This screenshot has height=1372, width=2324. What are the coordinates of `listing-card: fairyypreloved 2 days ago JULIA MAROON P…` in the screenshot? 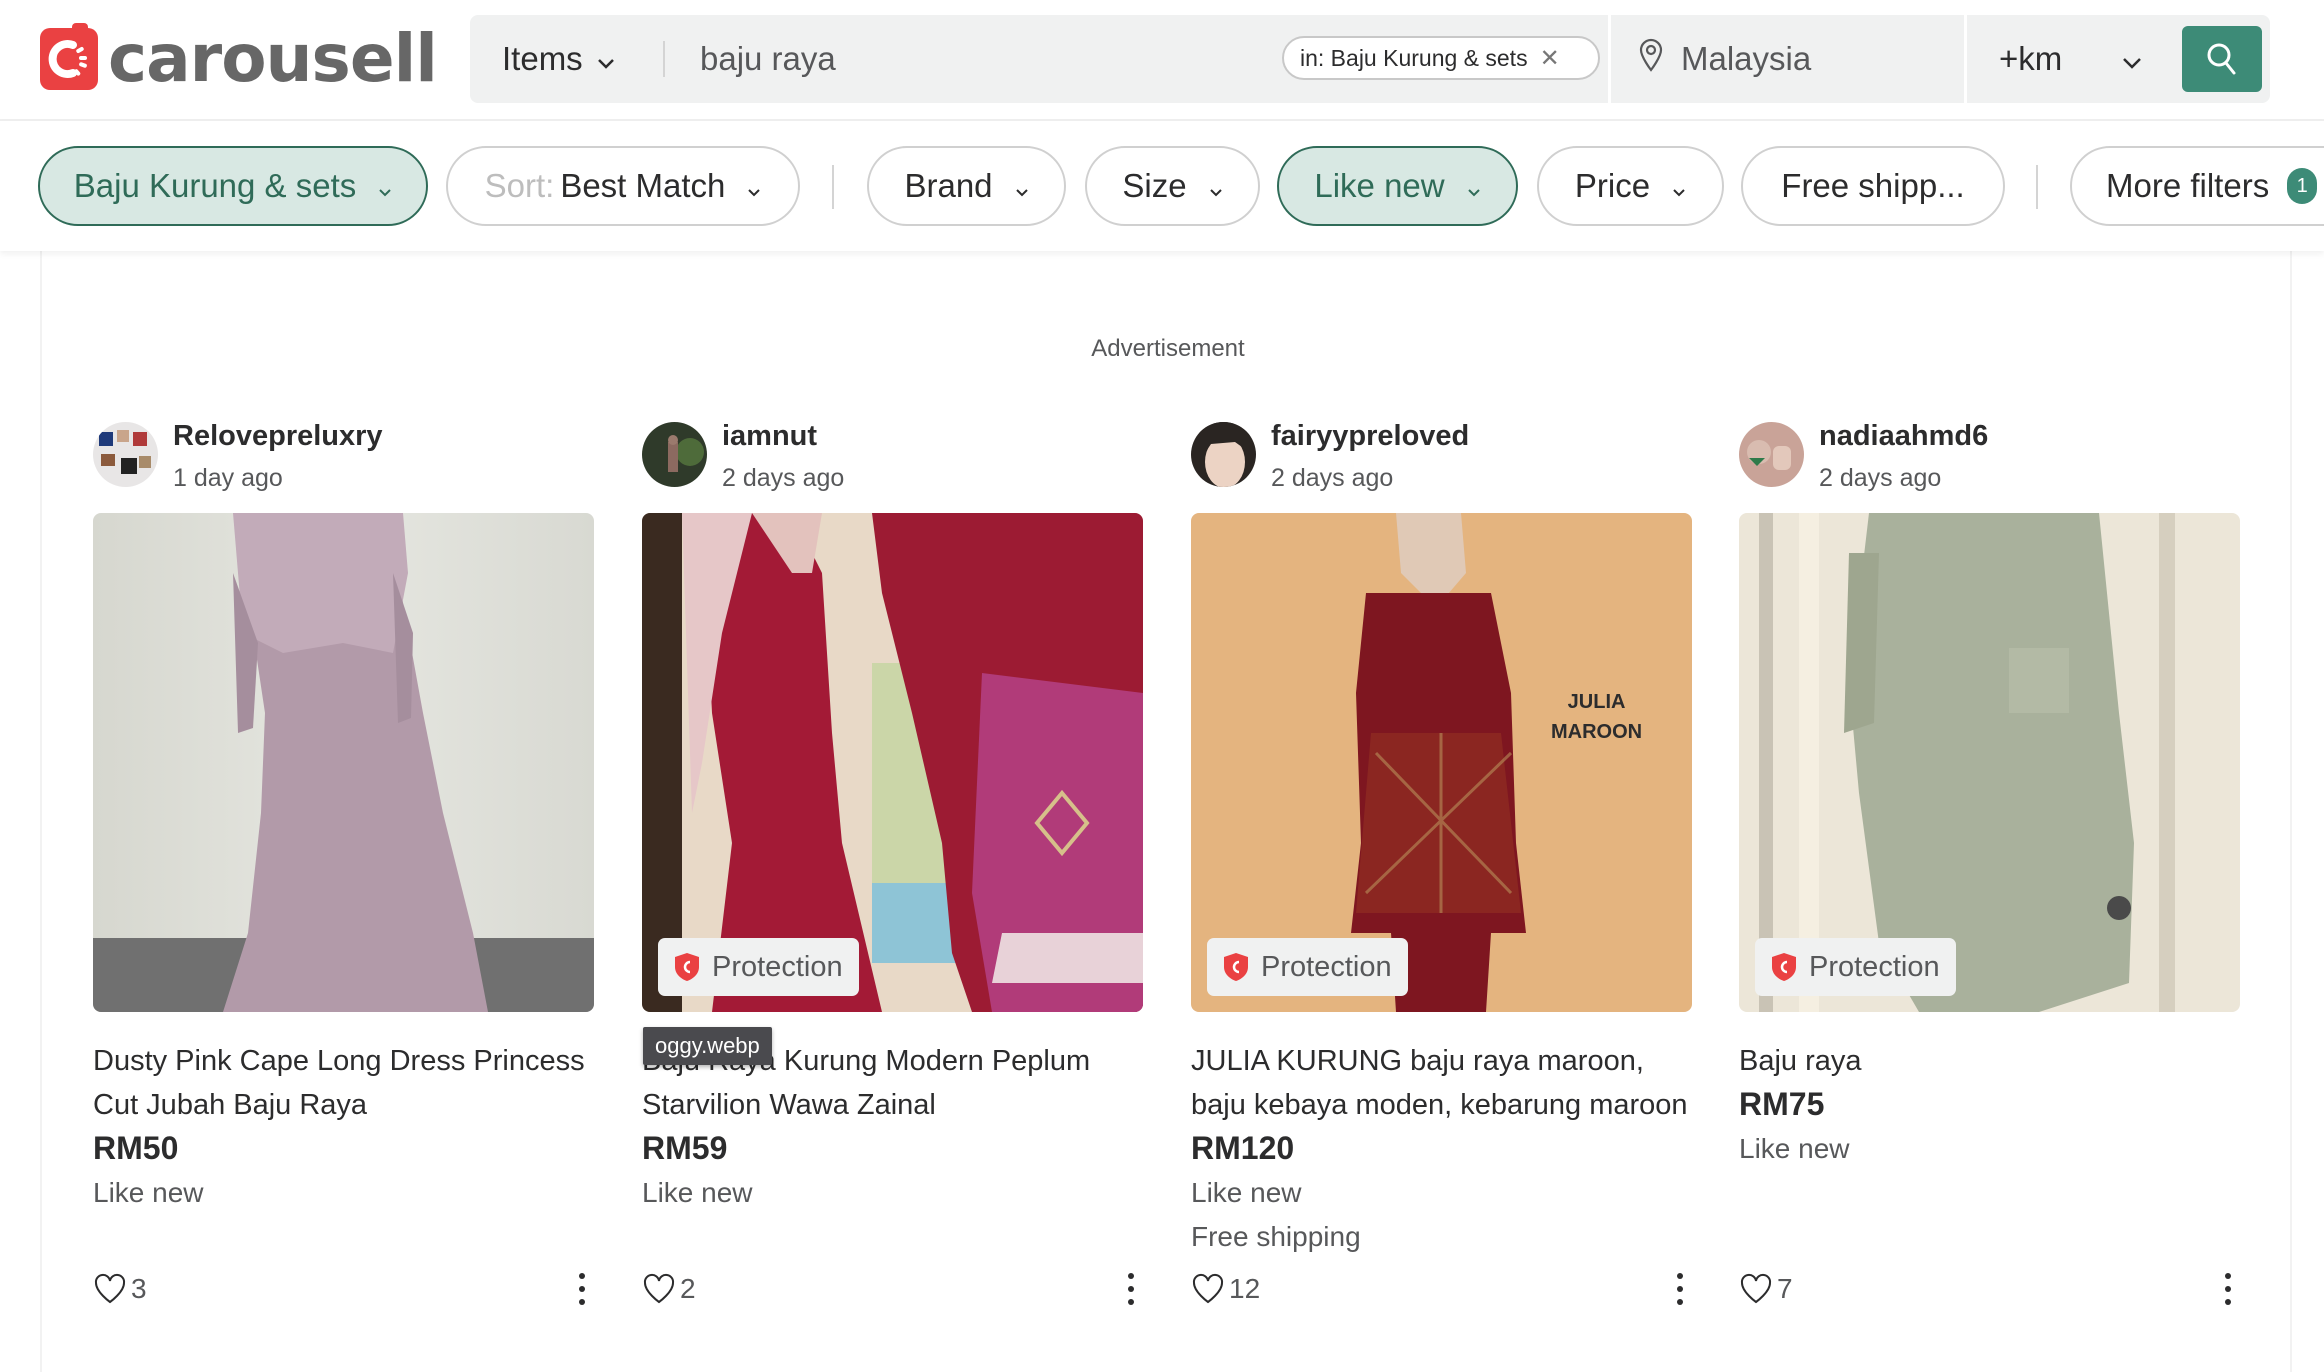 It's located at (1441, 883).